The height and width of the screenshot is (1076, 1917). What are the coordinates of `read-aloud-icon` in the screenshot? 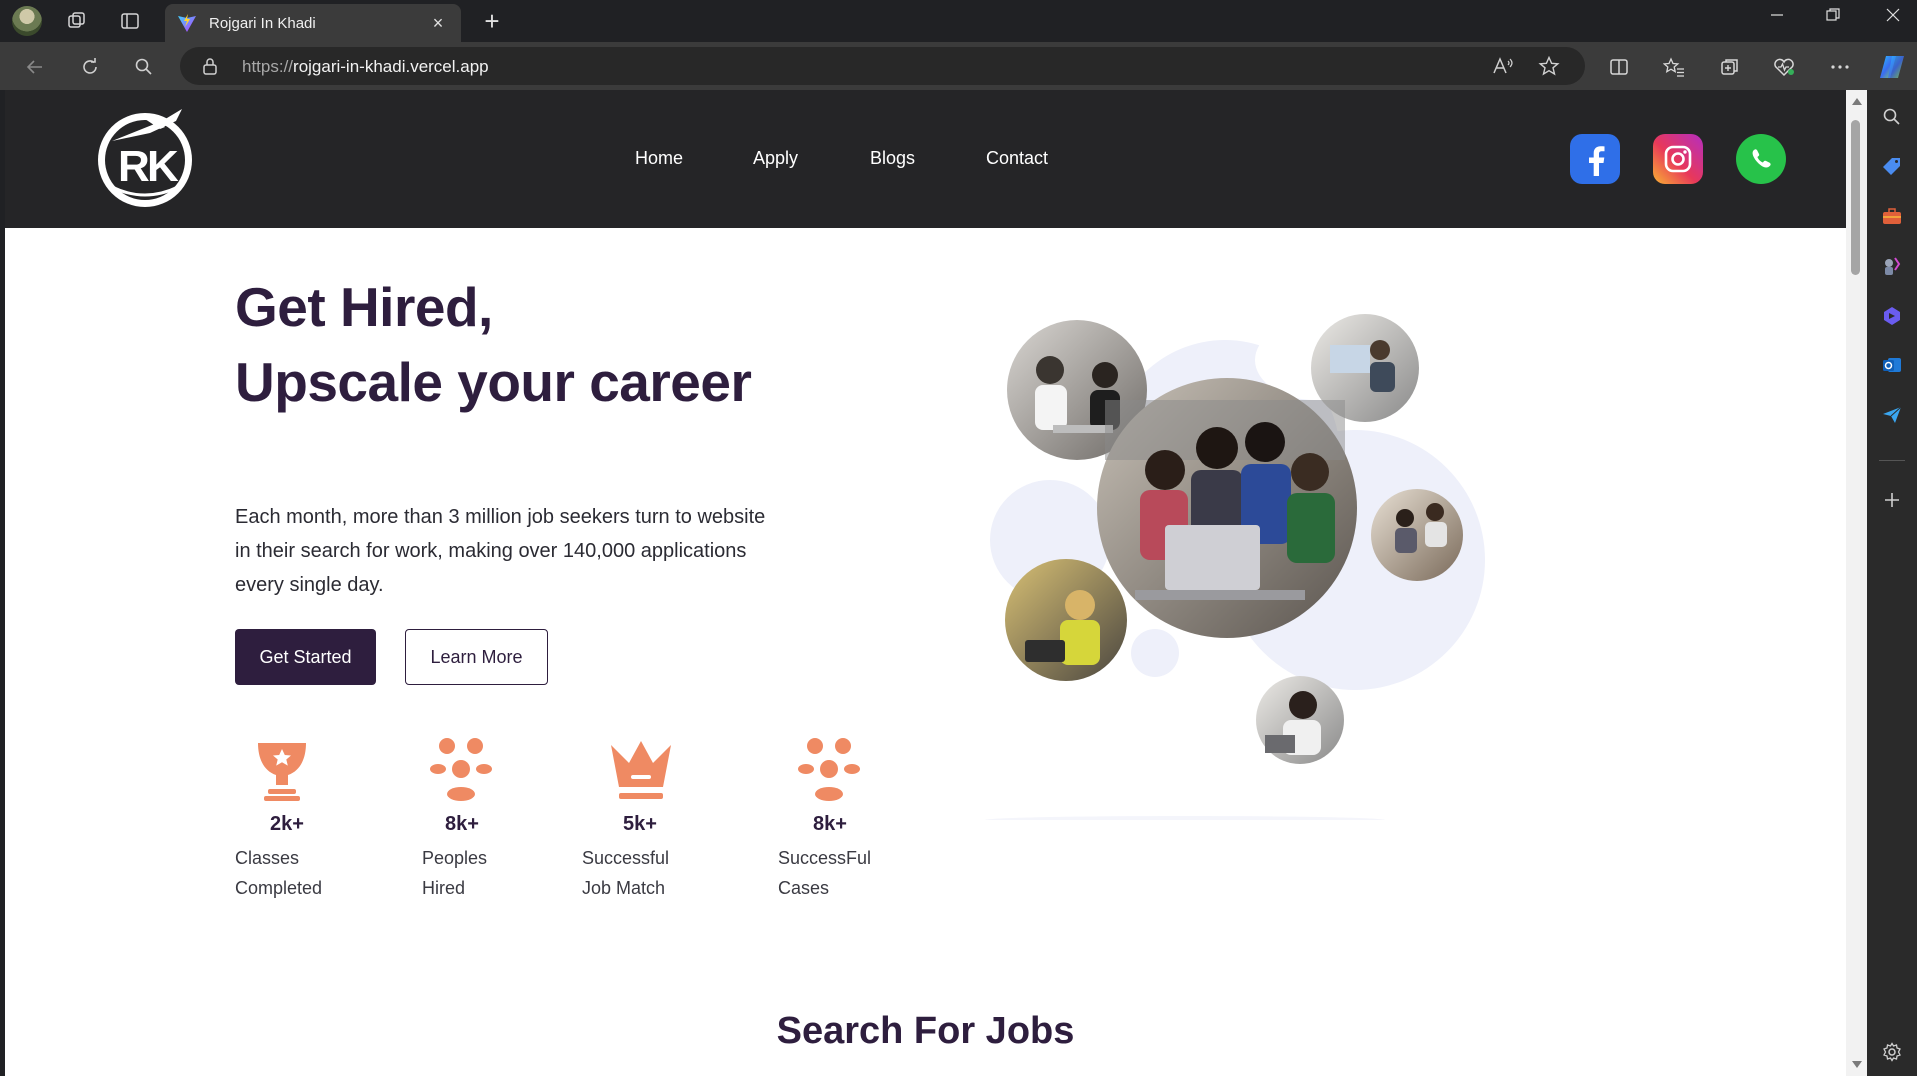 It's located at (1503, 68).